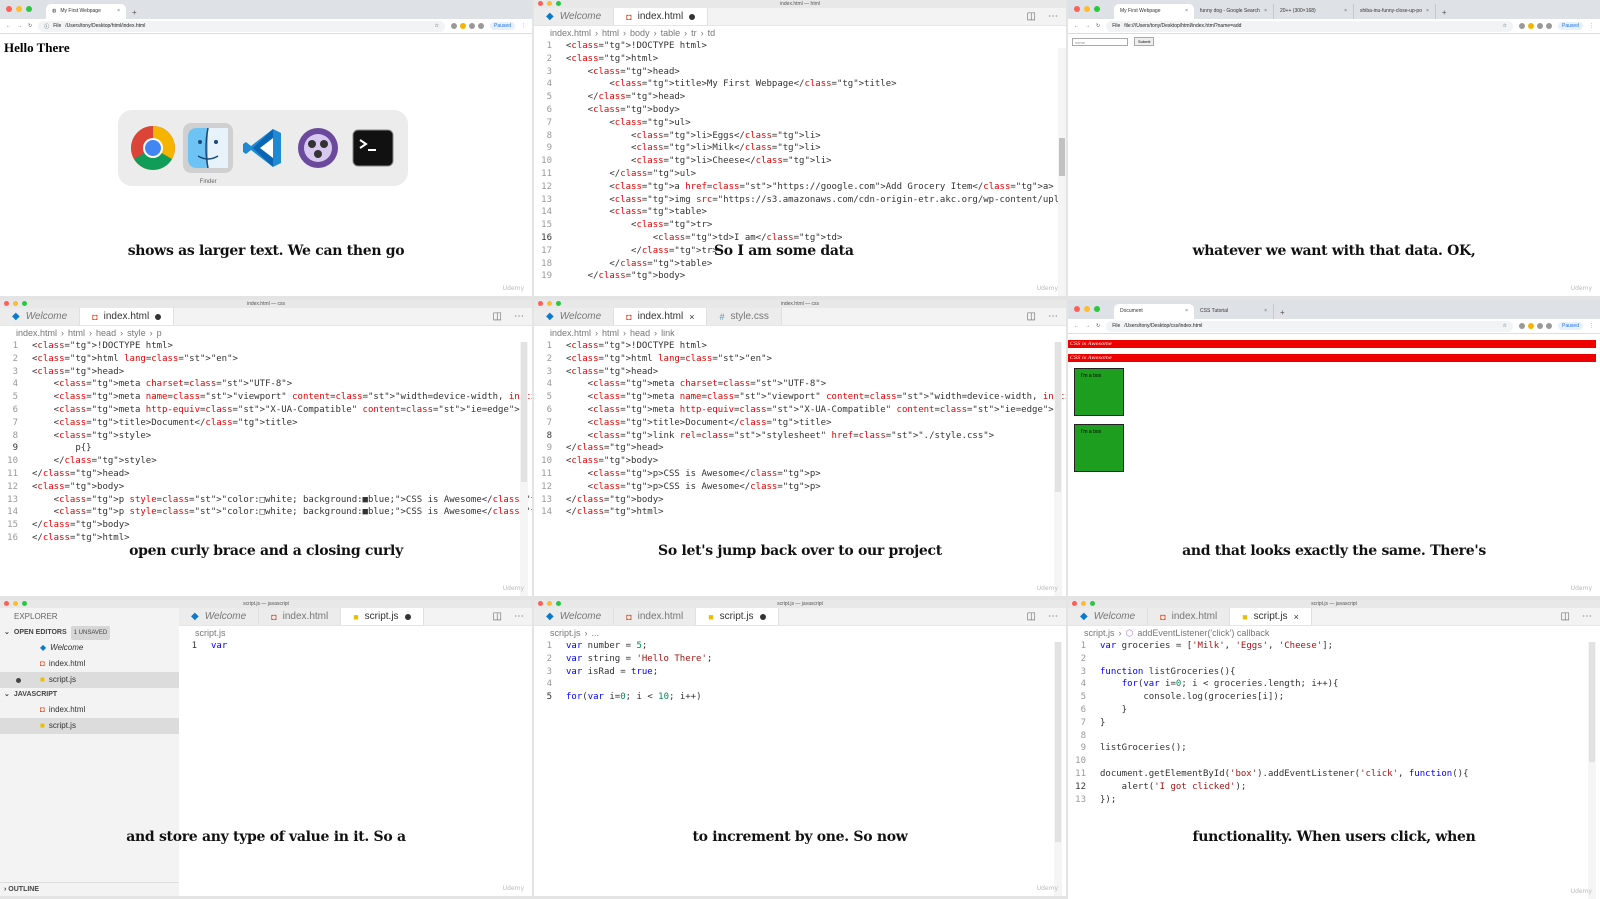  I want to click on code-line: 11 </class="tg">head>, so click(266, 474).